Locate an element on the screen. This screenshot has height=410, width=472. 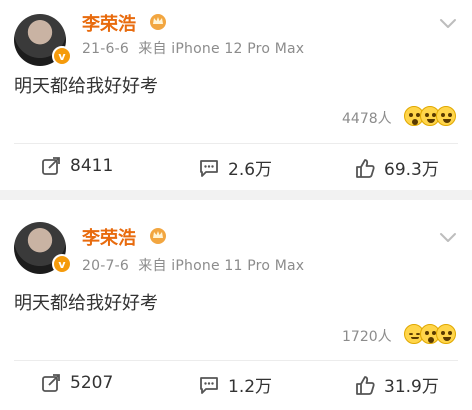
post-meta: 20-7-6 来自 iPhone 11 Pro Max is located at coordinates (193, 265).